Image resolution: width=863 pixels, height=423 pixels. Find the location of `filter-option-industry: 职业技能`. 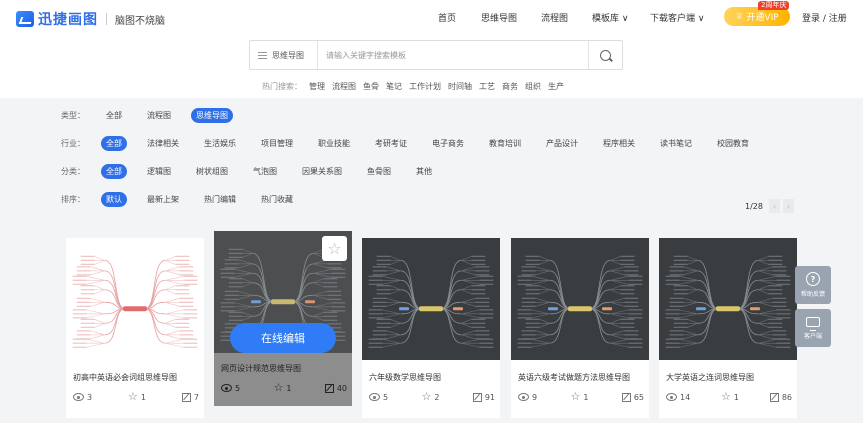

filter-option-industry: 职业技能 is located at coordinates (334, 143).